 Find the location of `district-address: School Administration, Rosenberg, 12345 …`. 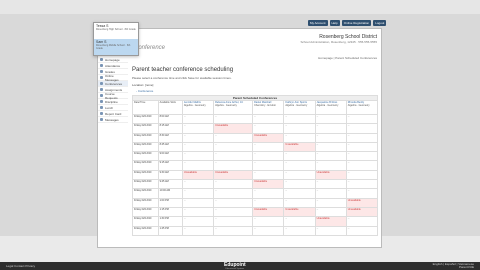

district-address: School Administration, Rosenberg, 12345 … is located at coordinates (338, 42).